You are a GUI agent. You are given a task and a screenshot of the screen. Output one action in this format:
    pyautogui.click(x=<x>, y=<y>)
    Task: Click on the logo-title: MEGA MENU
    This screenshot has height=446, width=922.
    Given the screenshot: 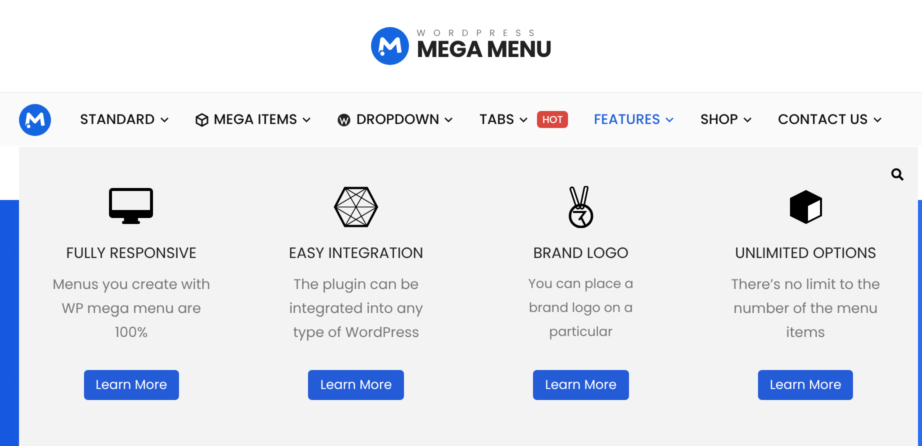 What is the action you would take?
    pyautogui.click(x=484, y=50)
    